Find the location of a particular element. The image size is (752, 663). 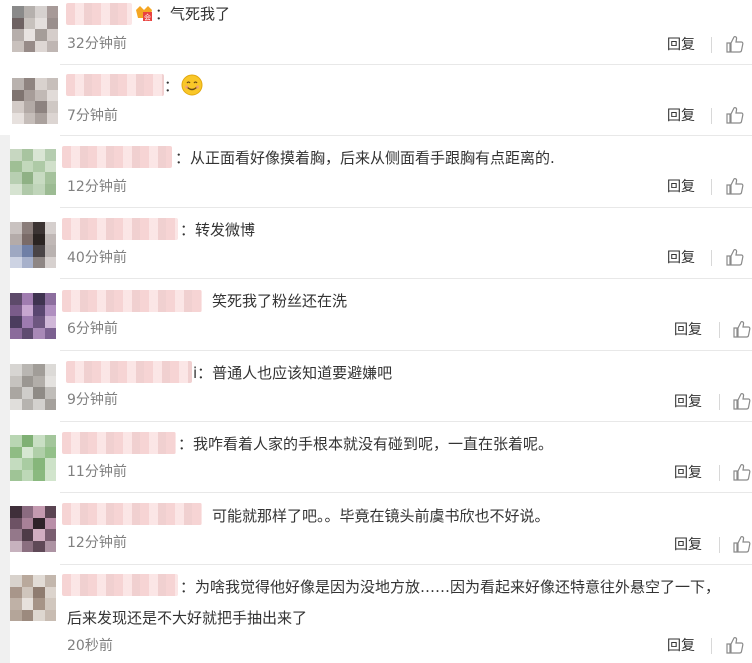

comment-text: ：我咋看着人家的手根本就没有碰到呢，一直在张着呢。 is located at coordinates (366, 444).